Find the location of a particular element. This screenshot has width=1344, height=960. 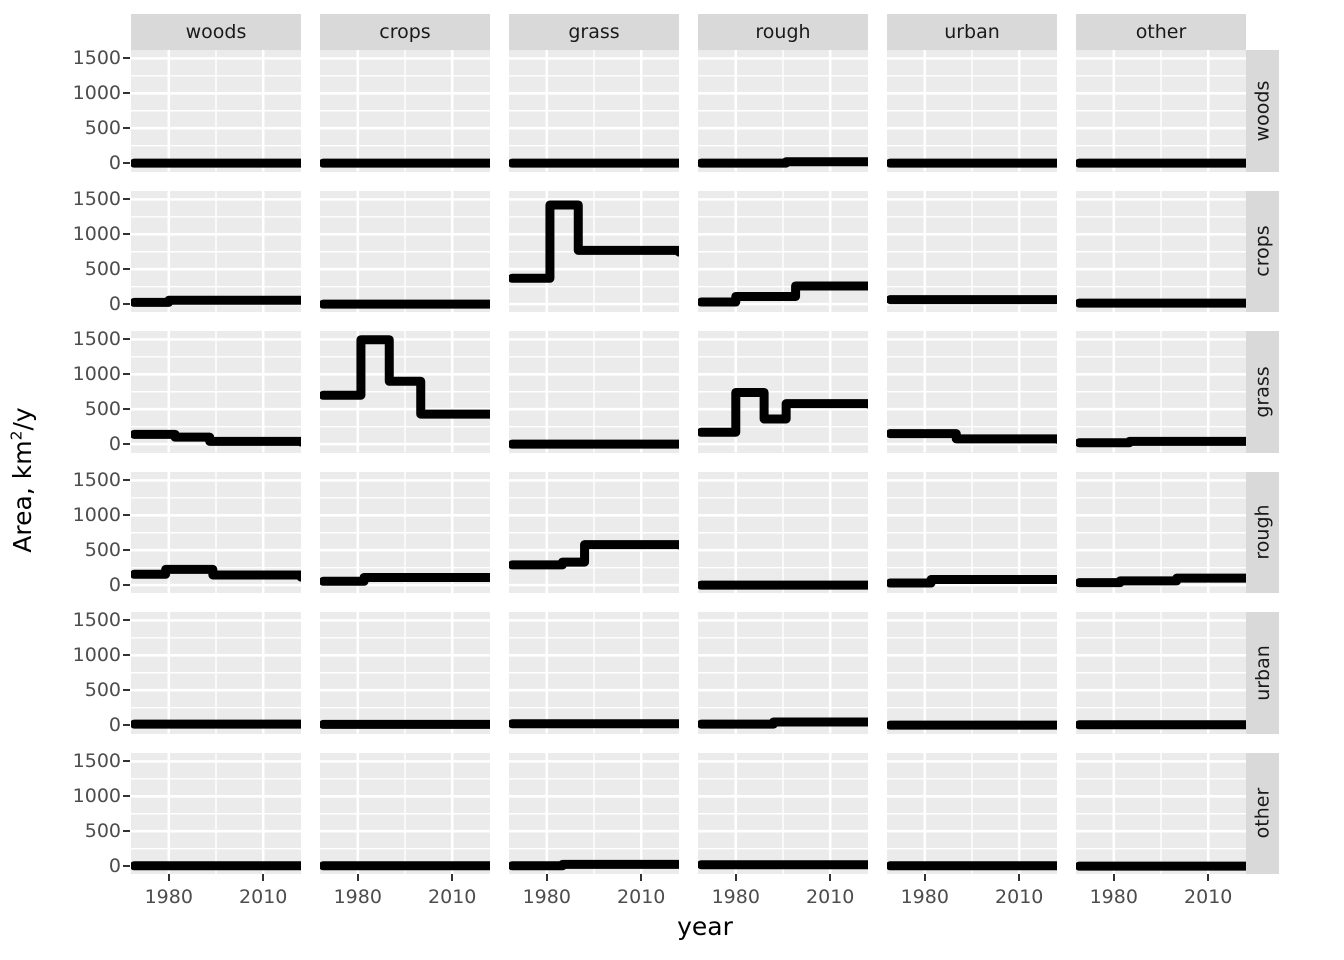

col-strip-crops: crops is located at coordinates (405, 32).